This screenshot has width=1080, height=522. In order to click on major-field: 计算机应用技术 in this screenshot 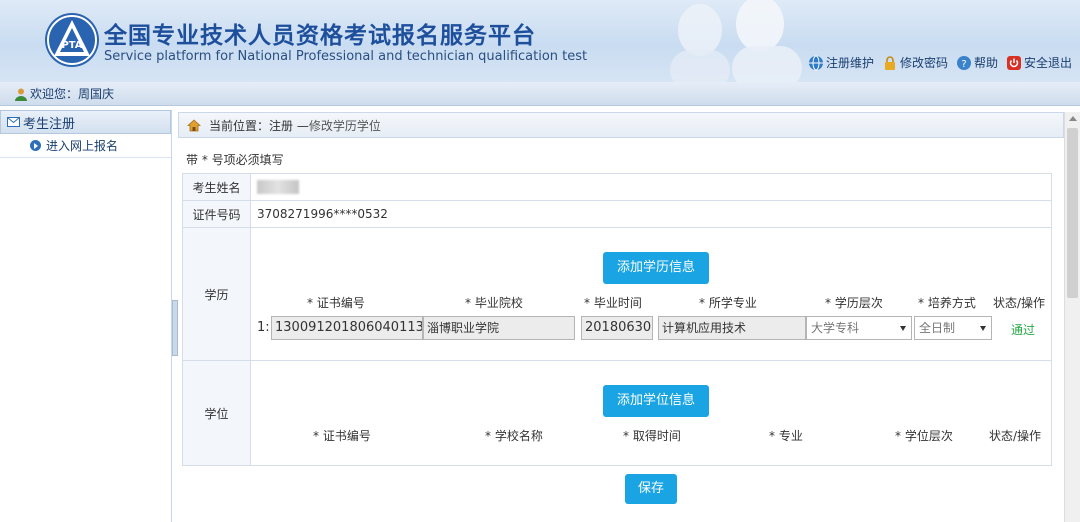, I will do `click(732, 328)`.